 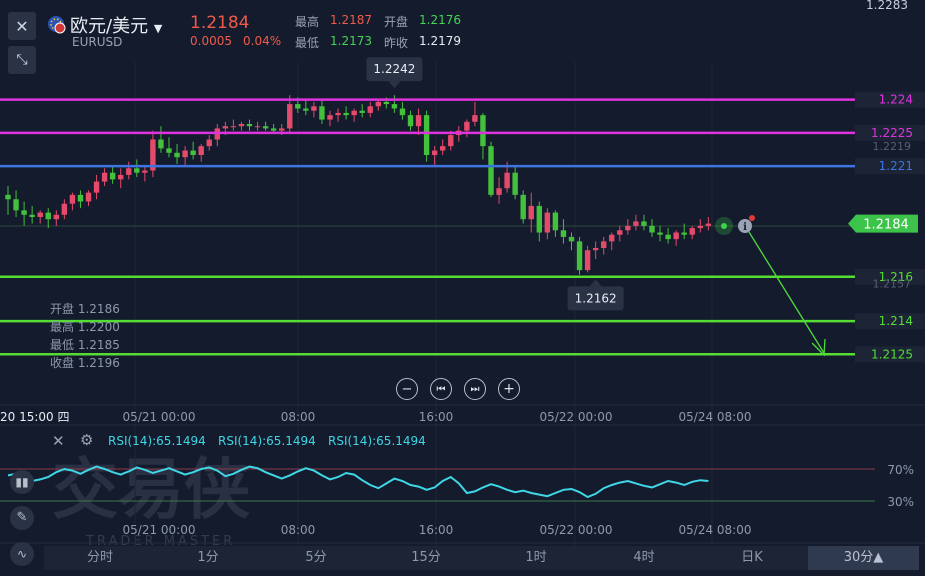 What do you see at coordinates (475, 389) in the screenshot?
I see `next-button: ⏭` at bounding box center [475, 389].